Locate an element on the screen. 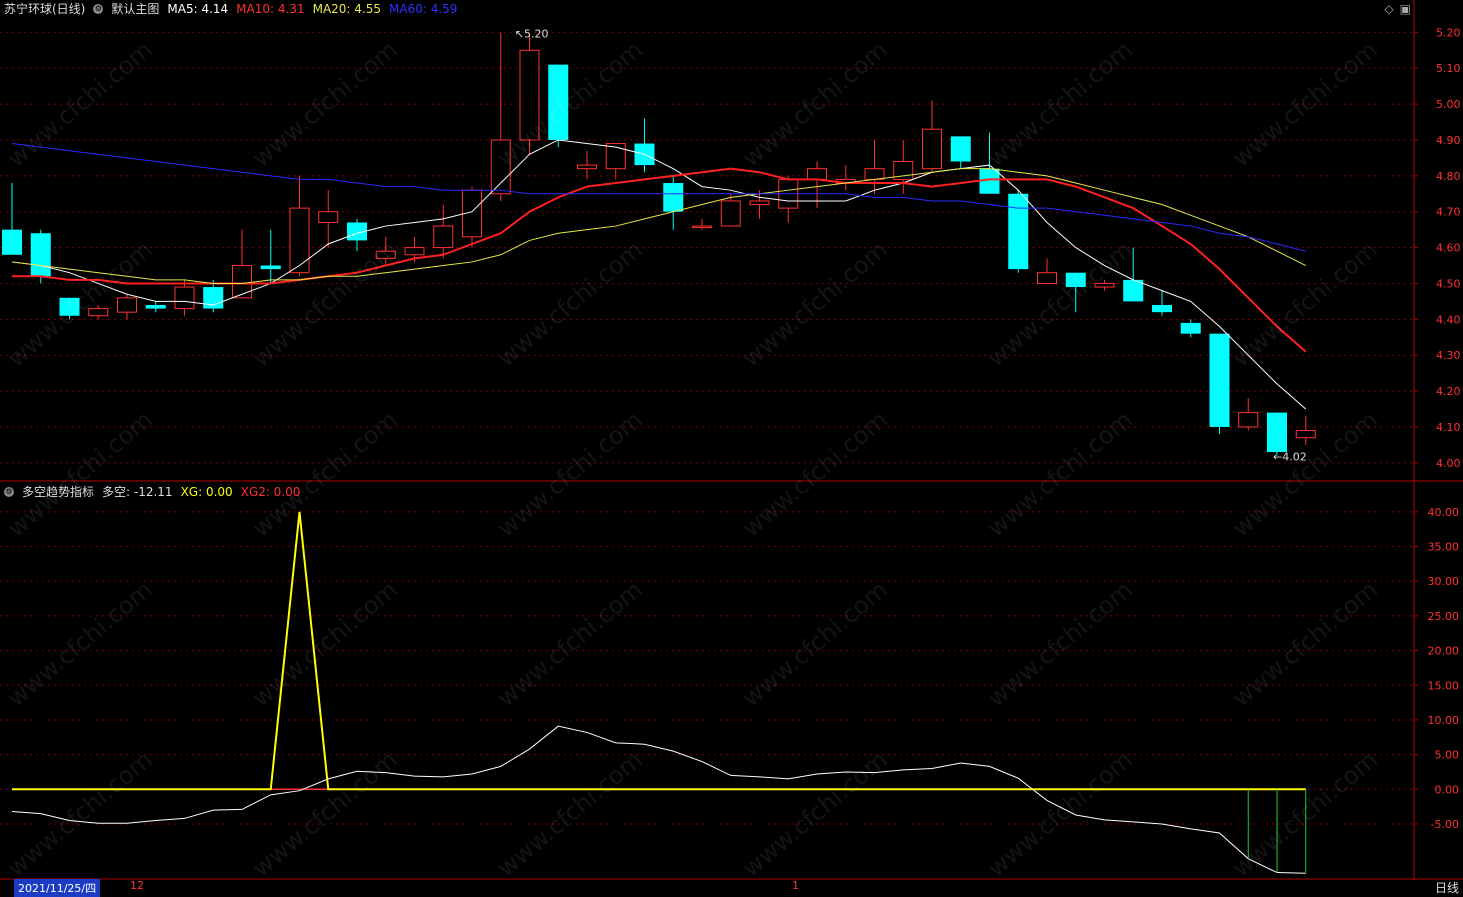 This screenshot has height=897, width=1463. main-tick-label: 4.70 is located at coordinates (1448, 212).